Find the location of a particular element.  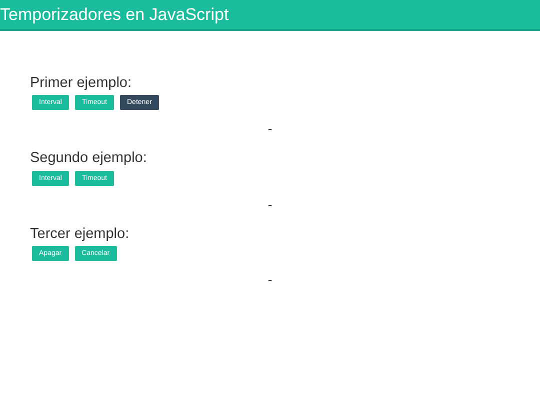

section-heading: Primer ejemplo: is located at coordinates (81, 83).